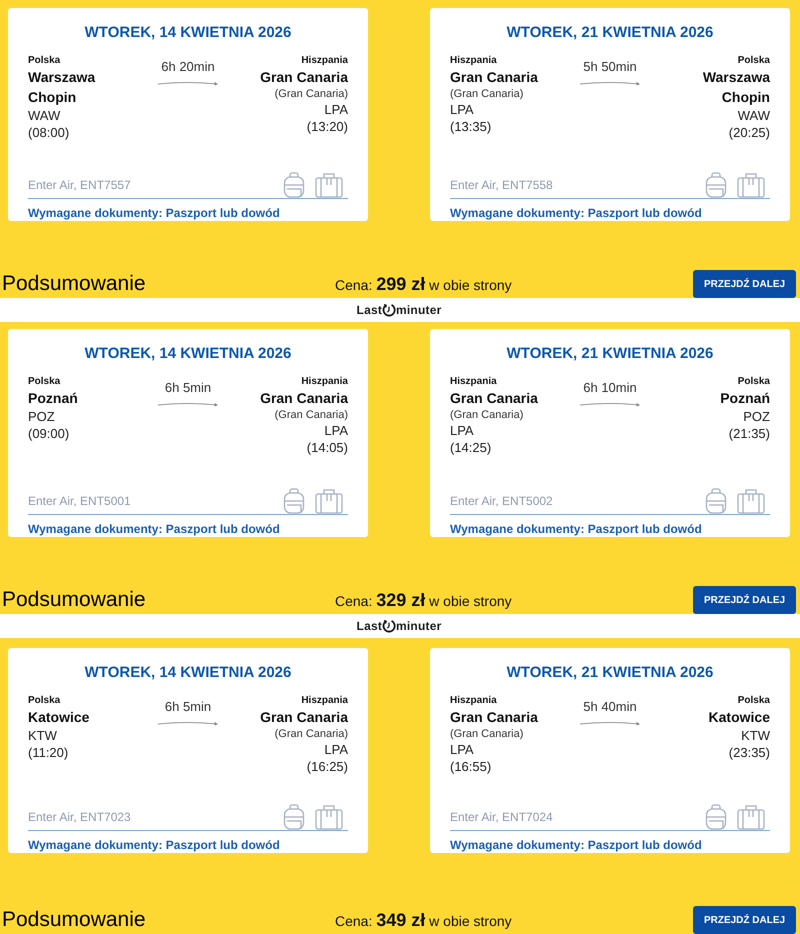  I want to click on flight-duration: 5h 50min, so click(610, 66).